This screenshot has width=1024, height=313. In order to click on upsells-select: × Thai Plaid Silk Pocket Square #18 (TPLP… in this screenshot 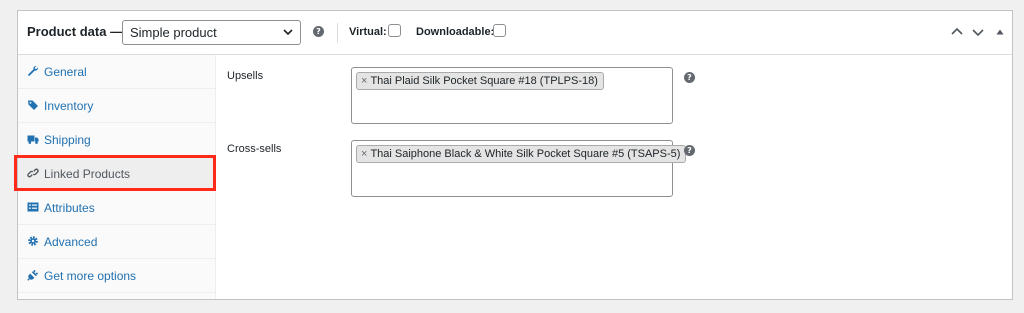, I will do `click(512, 95)`.